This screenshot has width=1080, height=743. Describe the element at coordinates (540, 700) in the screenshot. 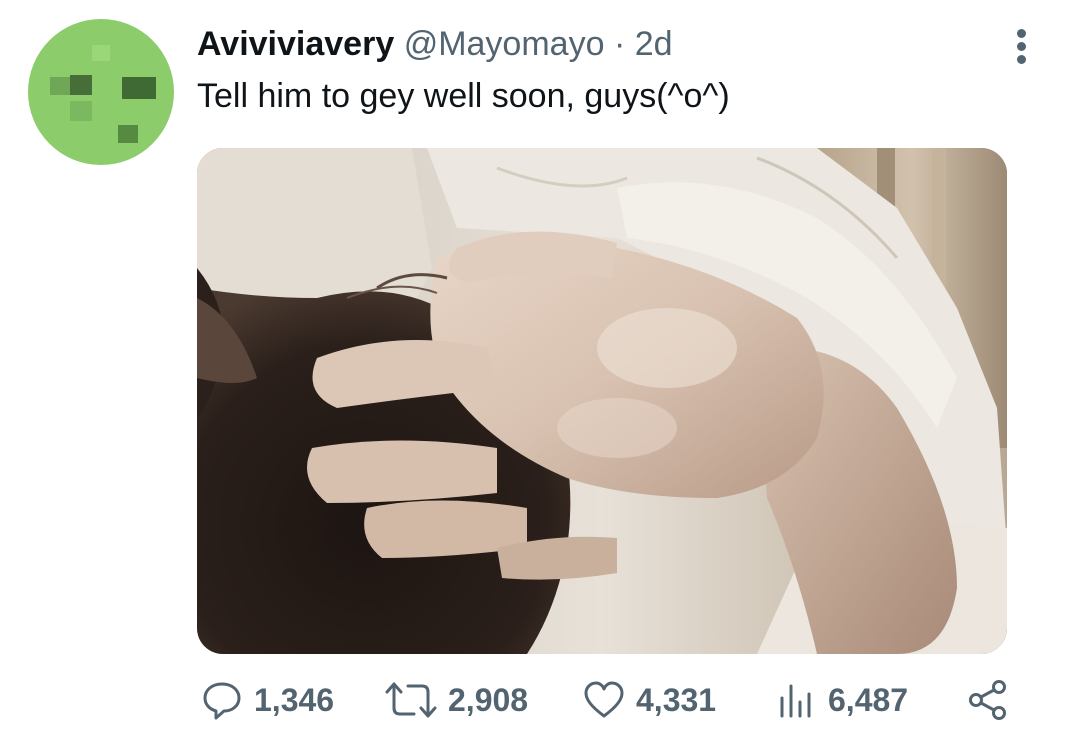

I see `tweet-actions: 1,346 2,908 4,331 6,487` at that location.